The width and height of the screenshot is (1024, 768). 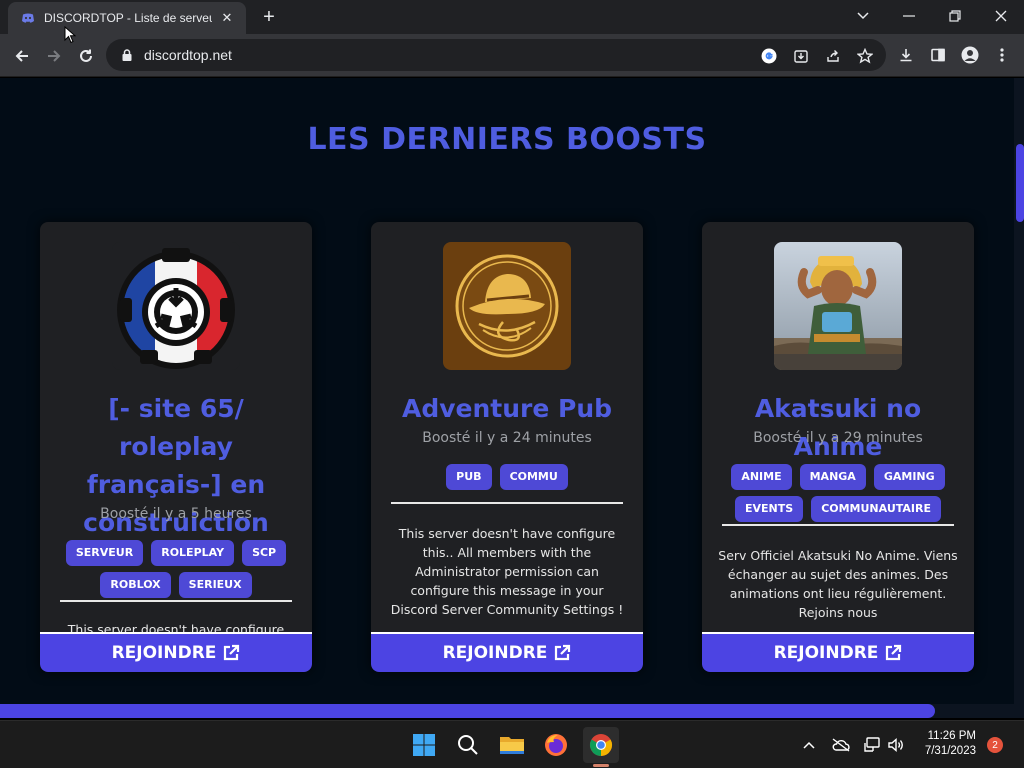 I want to click on clock-date: 7/31/2023, so click(x=950, y=751).